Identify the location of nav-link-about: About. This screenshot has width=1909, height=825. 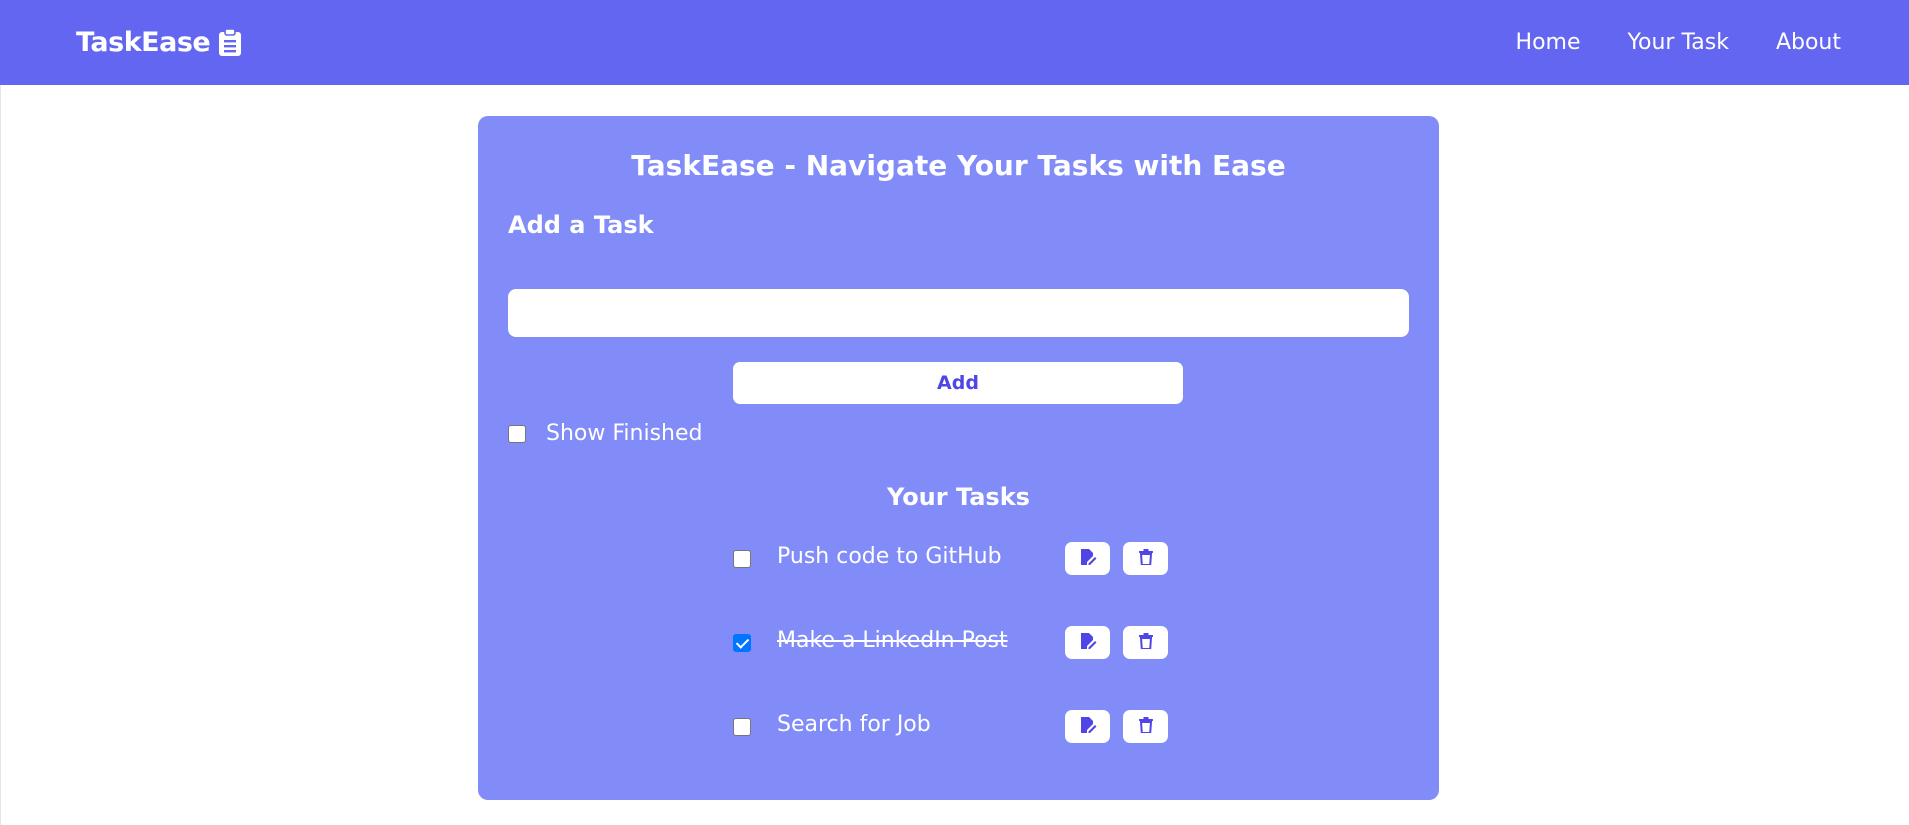
(1808, 42).